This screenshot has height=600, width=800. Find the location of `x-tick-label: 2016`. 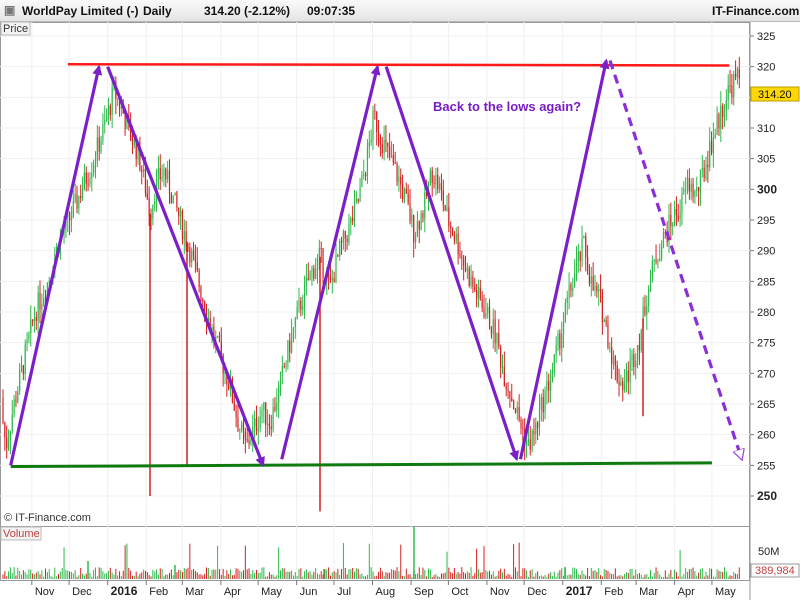

x-tick-label: 2016 is located at coordinates (124, 591).